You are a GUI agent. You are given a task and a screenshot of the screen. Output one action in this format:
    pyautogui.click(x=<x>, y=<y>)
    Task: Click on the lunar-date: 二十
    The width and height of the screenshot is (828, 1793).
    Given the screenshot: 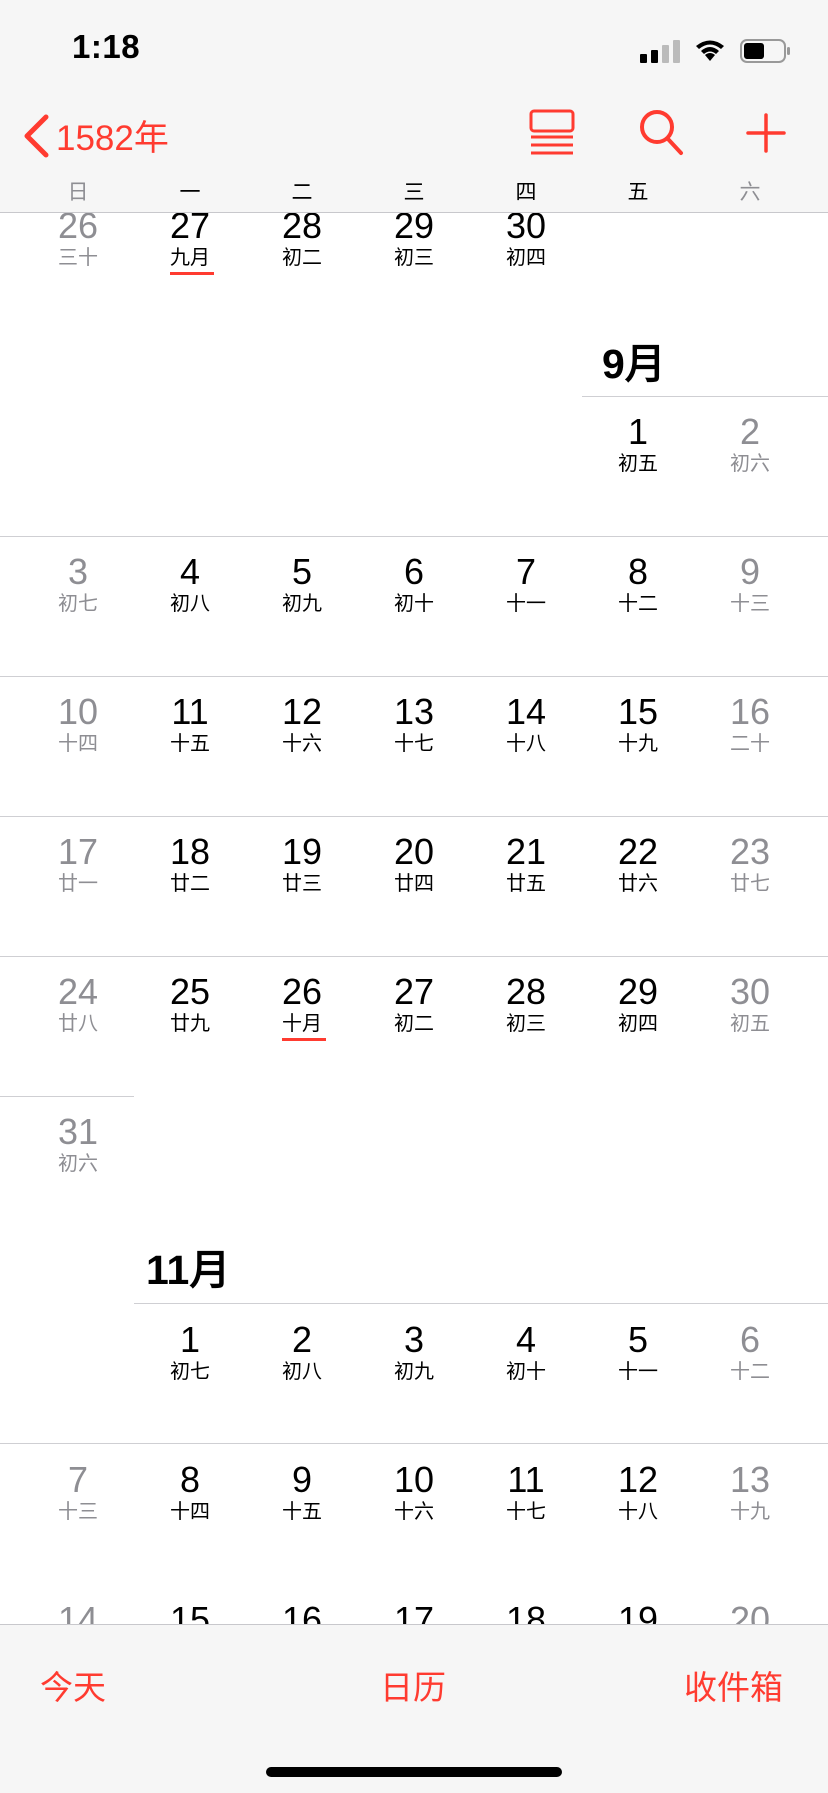 What is the action you would take?
    pyautogui.click(x=750, y=744)
    